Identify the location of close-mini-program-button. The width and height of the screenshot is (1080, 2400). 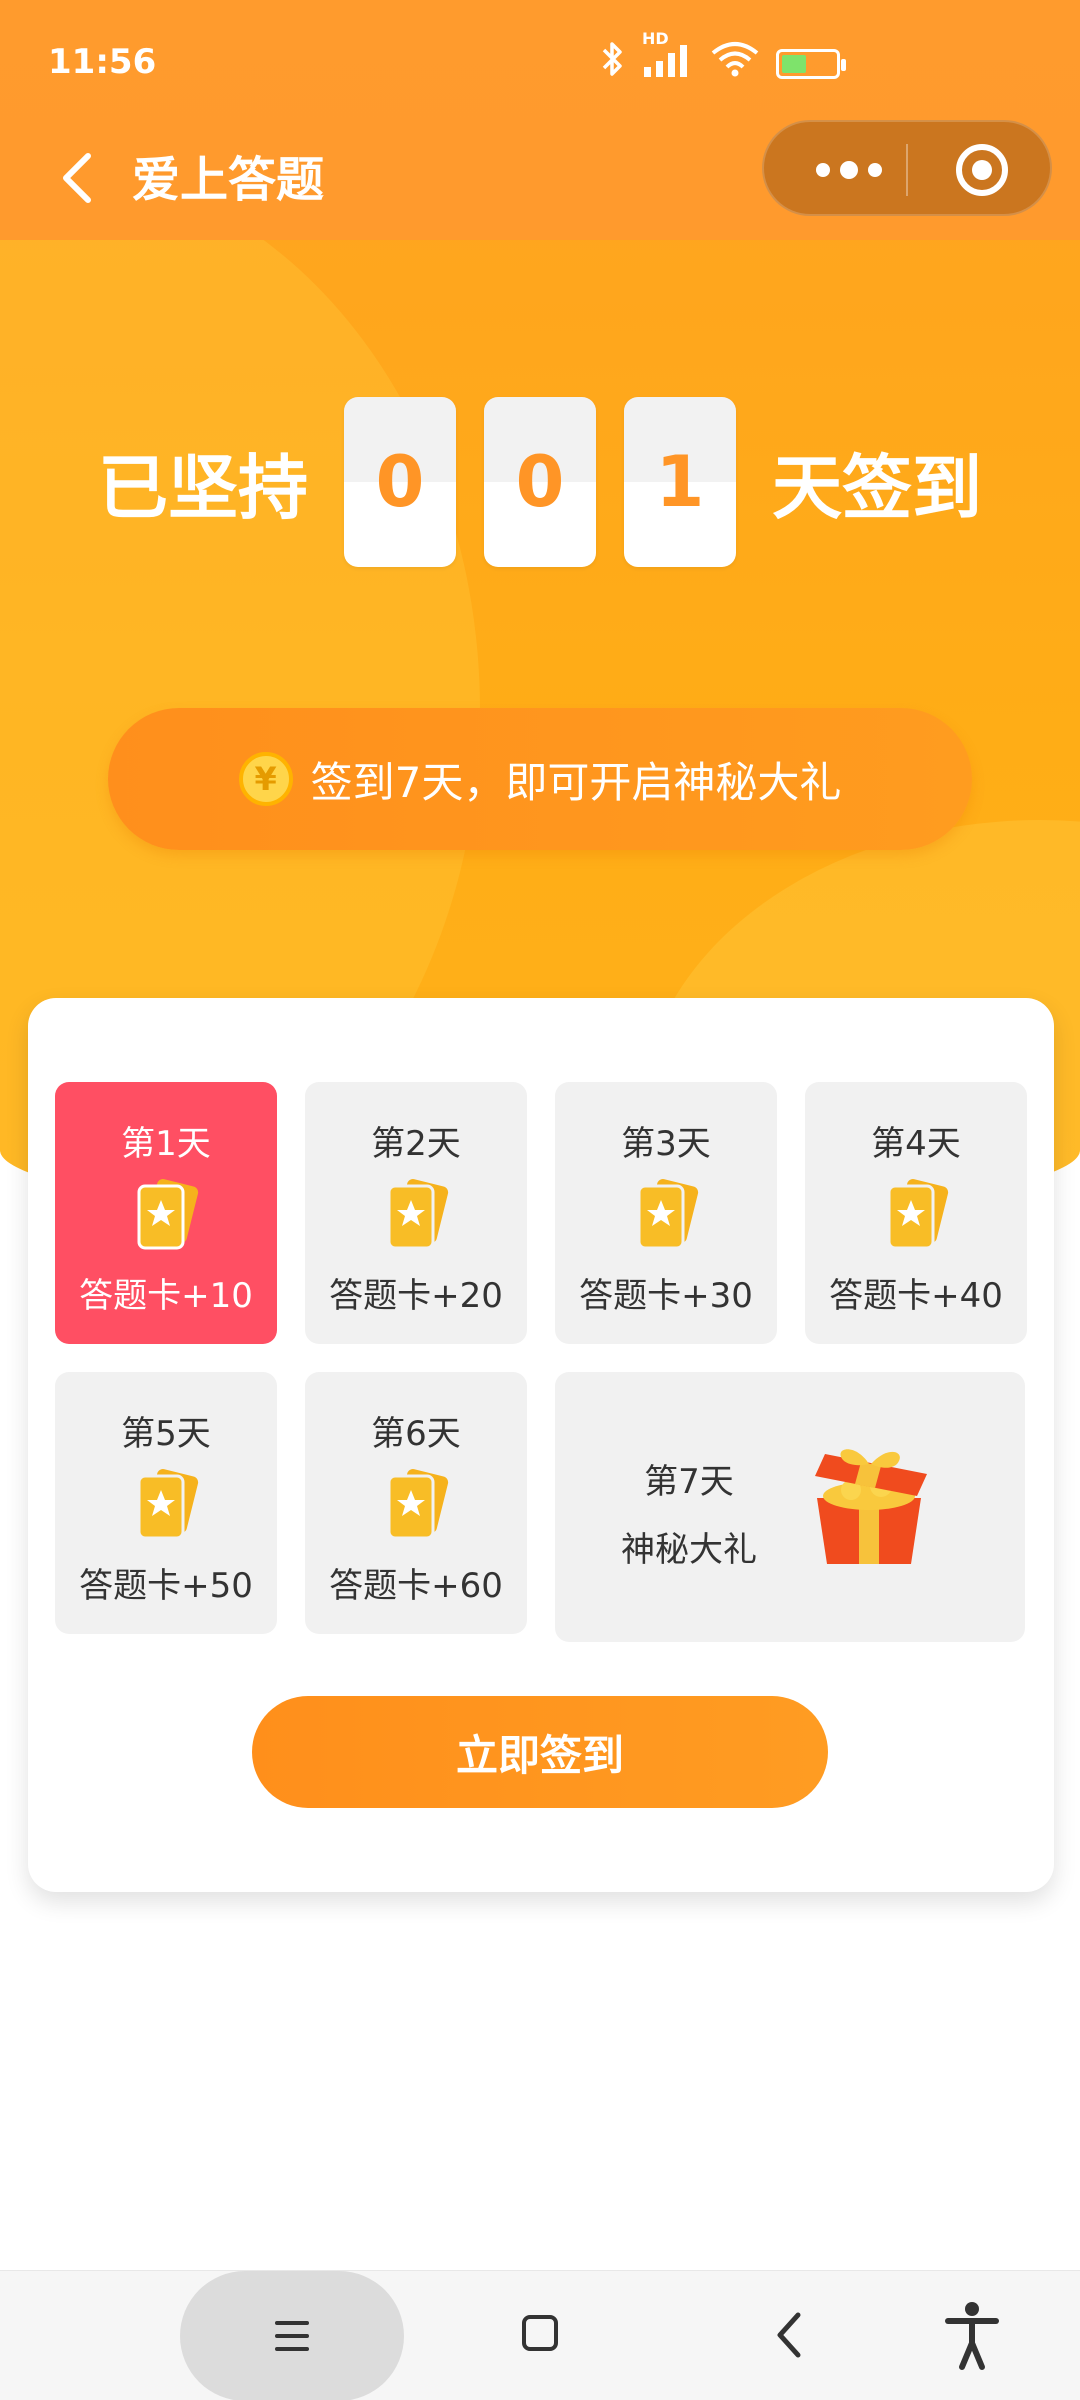
(982, 170).